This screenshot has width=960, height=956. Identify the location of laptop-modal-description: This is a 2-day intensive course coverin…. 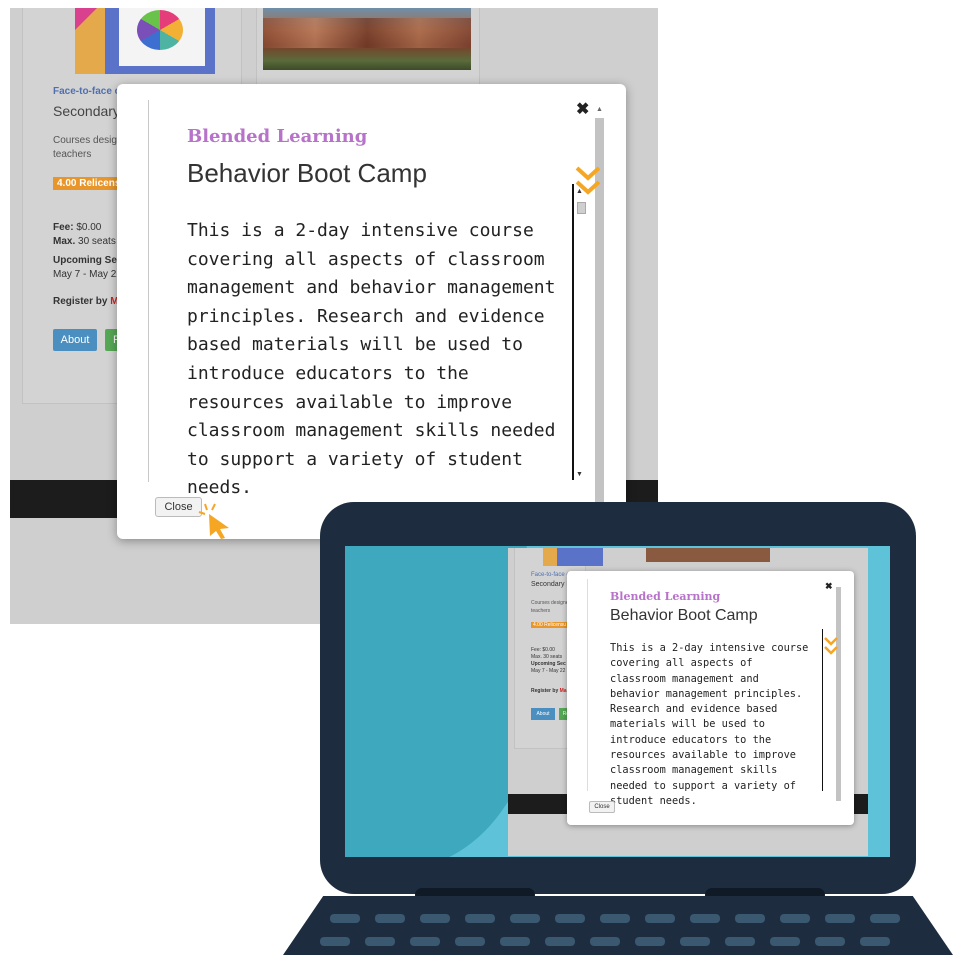
(709, 724).